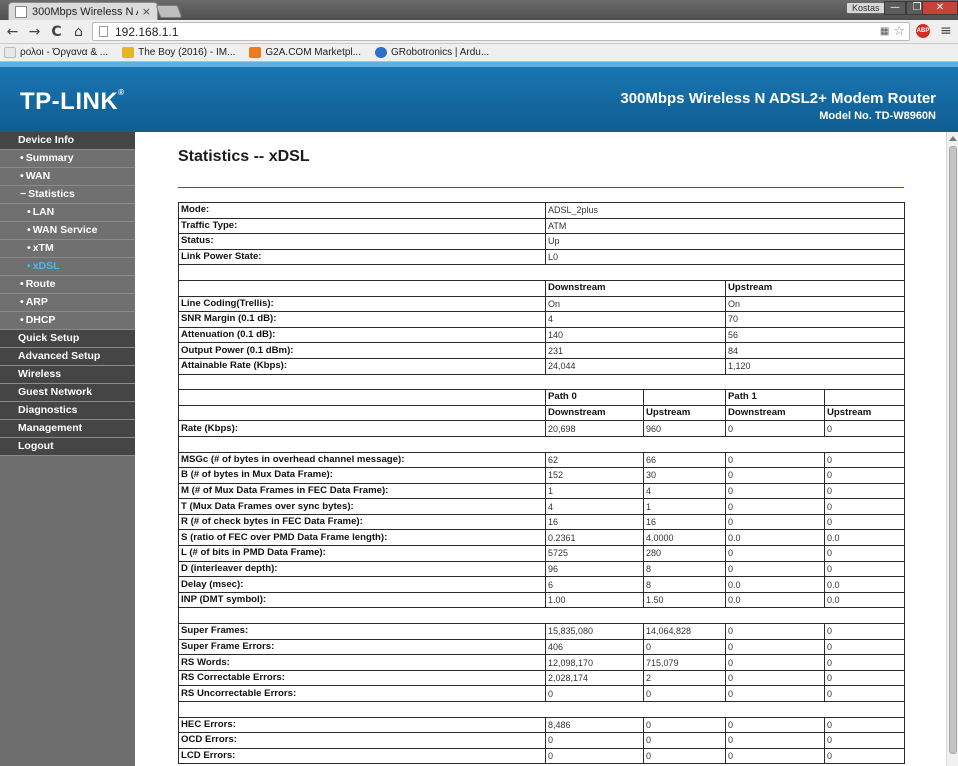 This screenshot has height=766, width=958. I want to click on row-label: HEC Errors:, so click(362, 725).